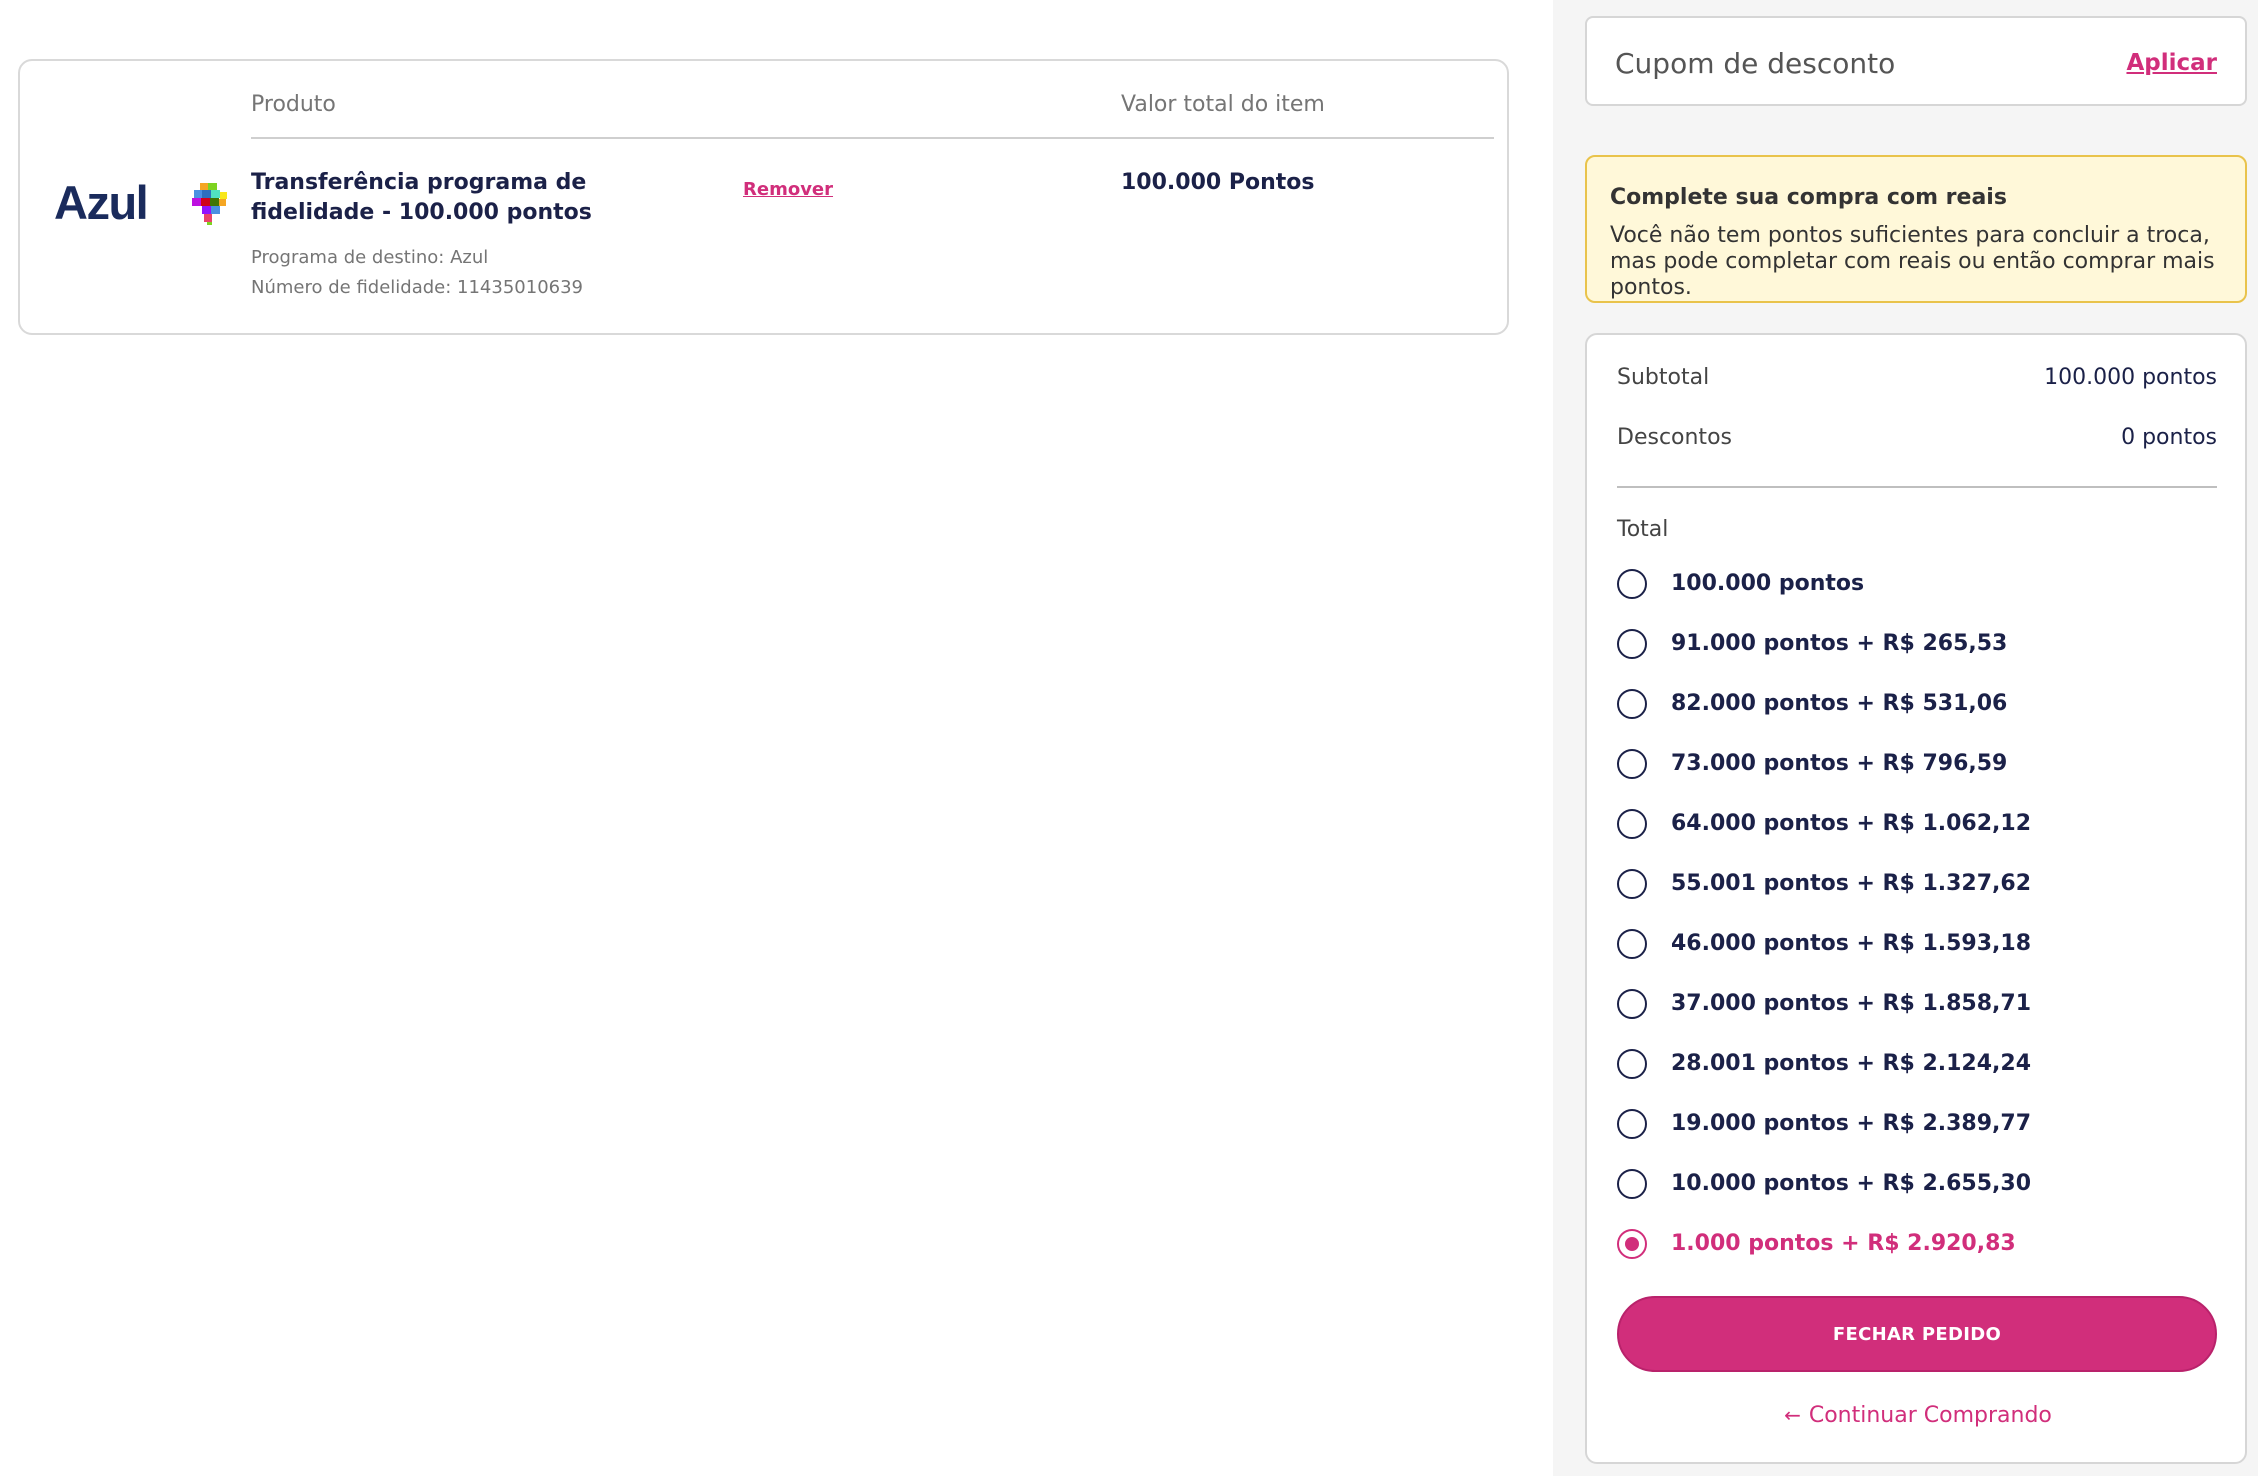 The image size is (2258, 1476). What do you see at coordinates (1792, 1415) in the screenshot?
I see `arrow-left-icon: ←` at bounding box center [1792, 1415].